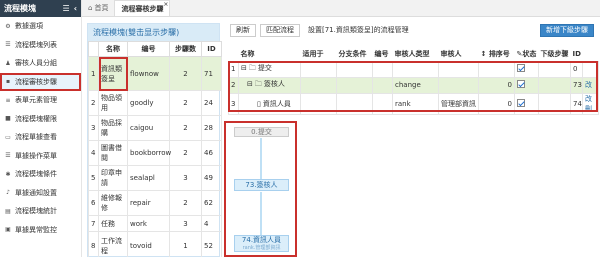 This screenshot has width=600, height=257. I want to click on column-header: 步驟数, so click(185, 49).